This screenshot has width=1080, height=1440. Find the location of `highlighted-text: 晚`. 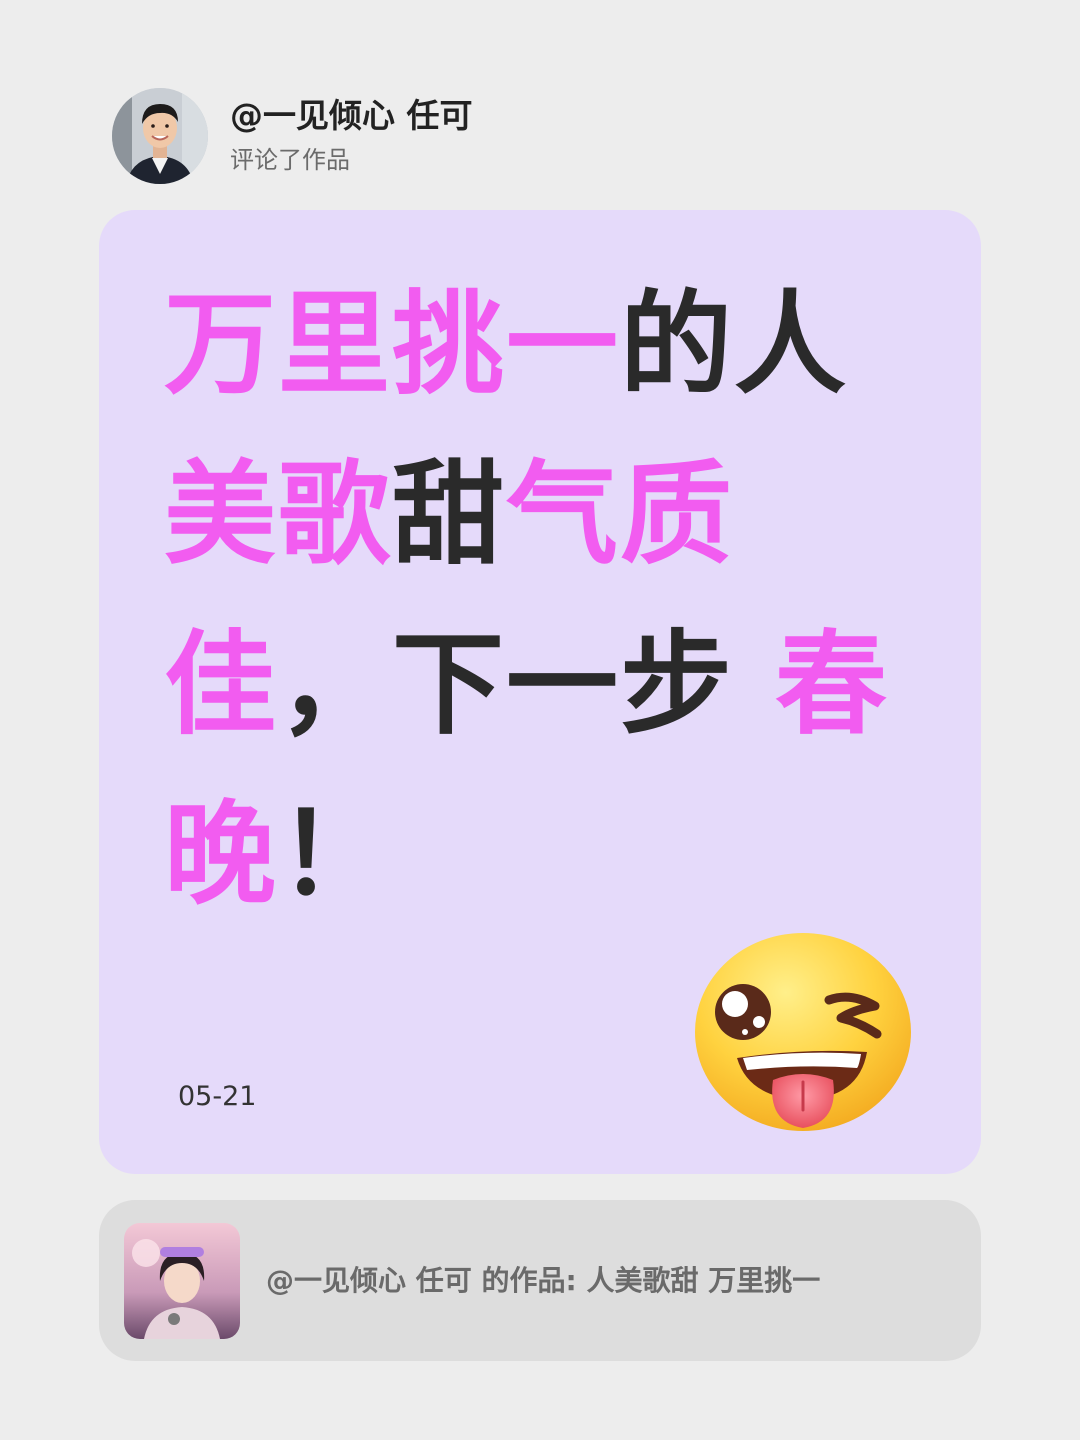

highlighted-text: 晚 is located at coordinates (221, 855).